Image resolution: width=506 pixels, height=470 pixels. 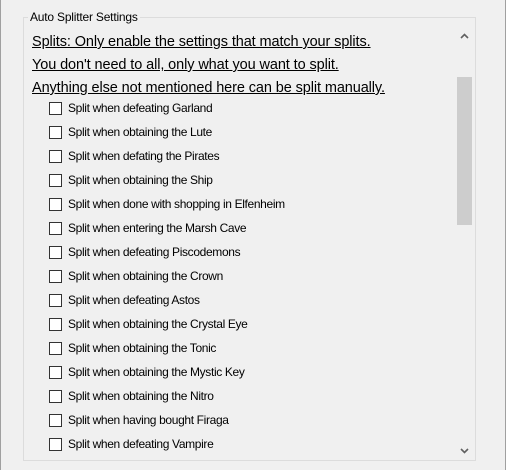 What do you see at coordinates (140, 132) in the screenshot?
I see `option-label: Split when obtaining the Lute` at bounding box center [140, 132].